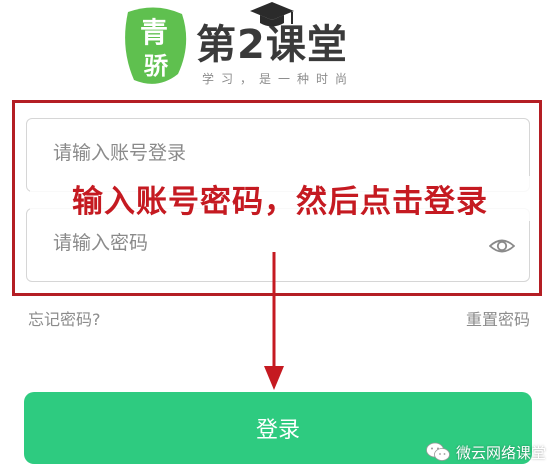 This screenshot has height=472, width=556. I want to click on arrow-down-icon, so click(274, 321).